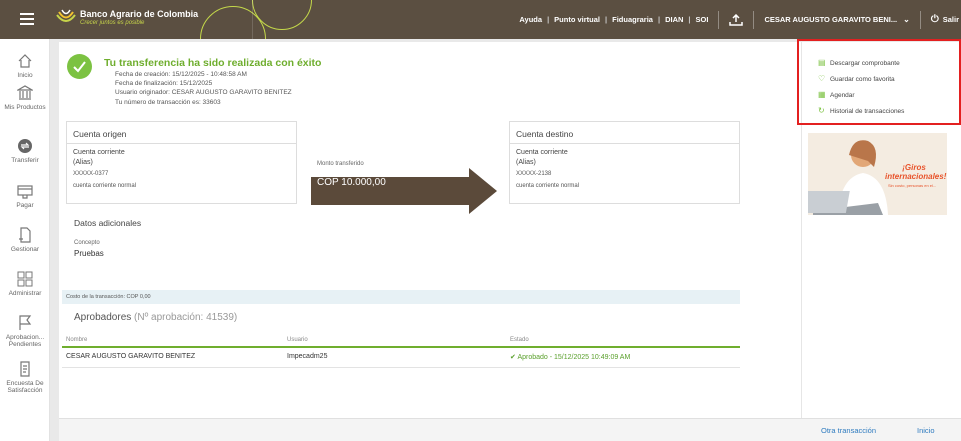 The width and height of the screenshot is (961, 441). I want to click on sidebar-item-inicio: Inicio, so click(25, 66).